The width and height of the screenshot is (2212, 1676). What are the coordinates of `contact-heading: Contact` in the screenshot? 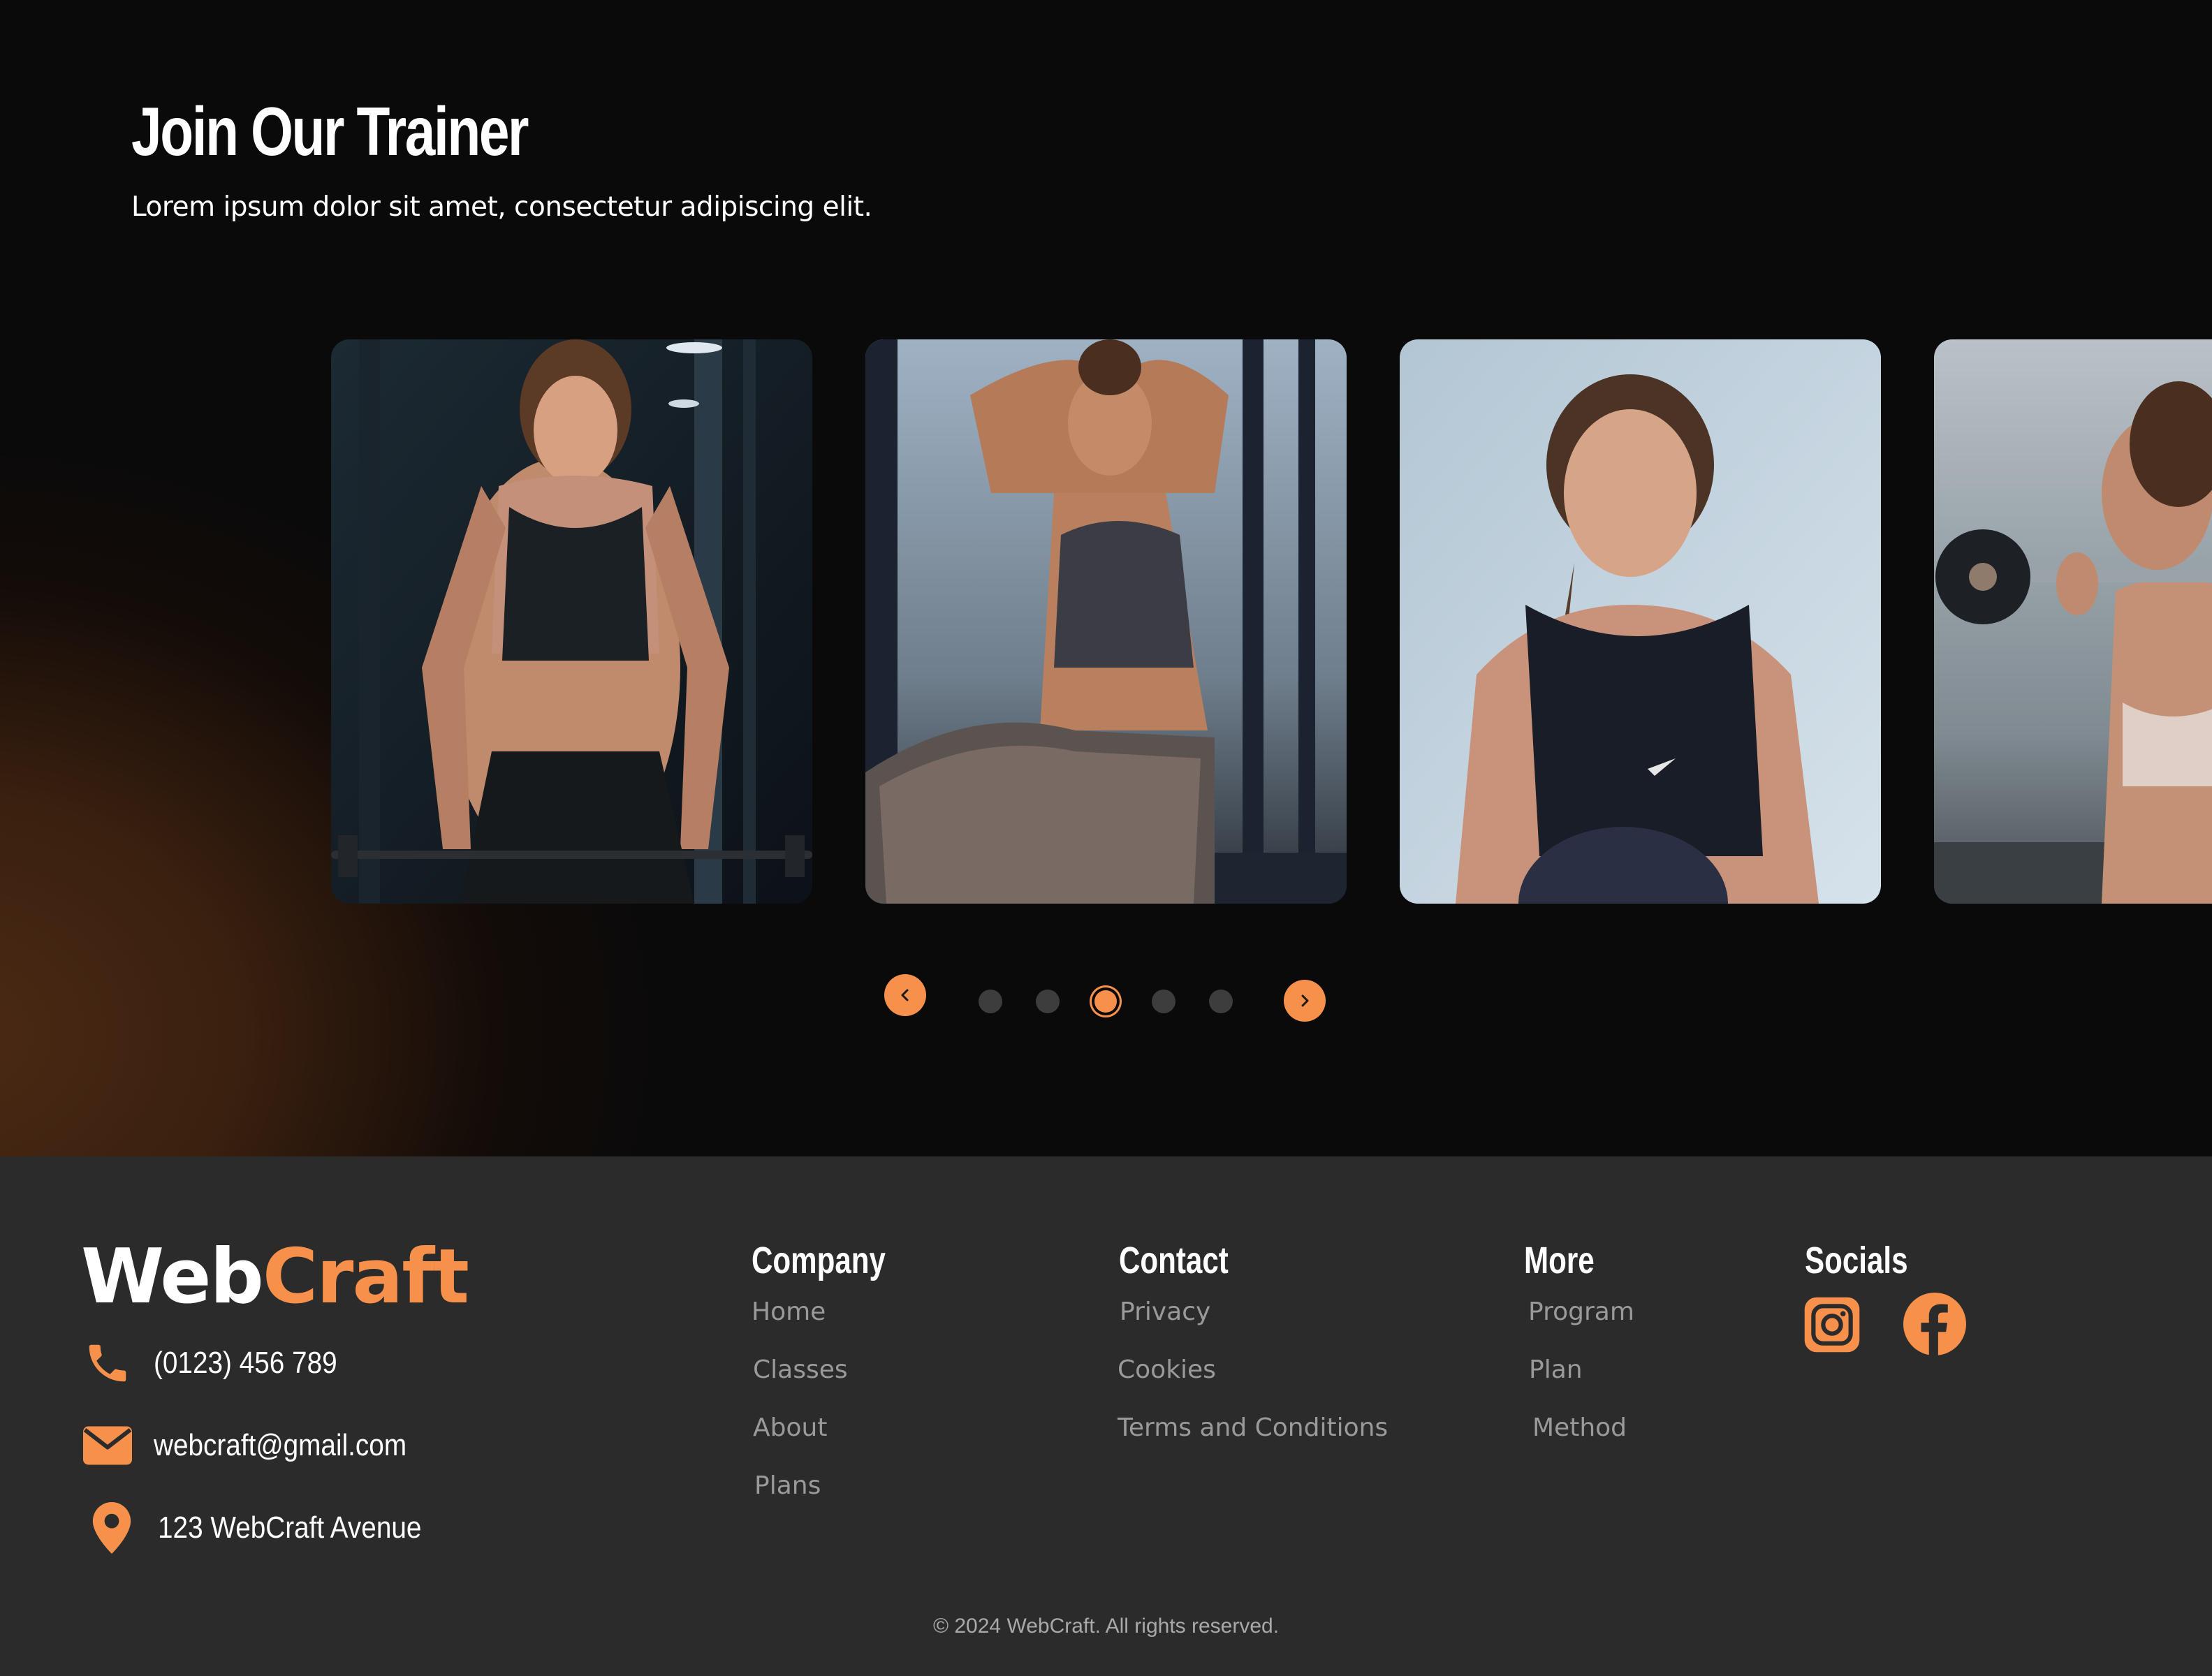 It's located at (1174, 1260).